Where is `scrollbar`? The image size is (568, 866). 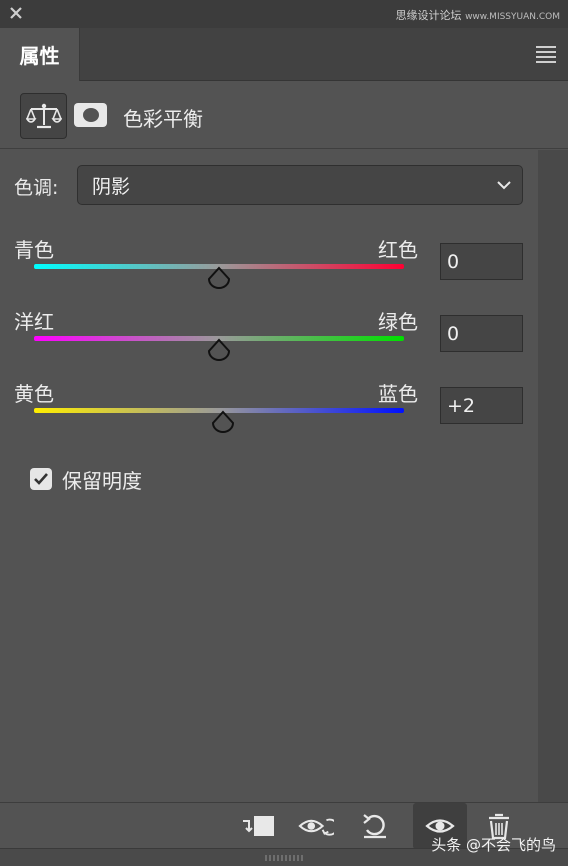 scrollbar is located at coordinates (553, 476).